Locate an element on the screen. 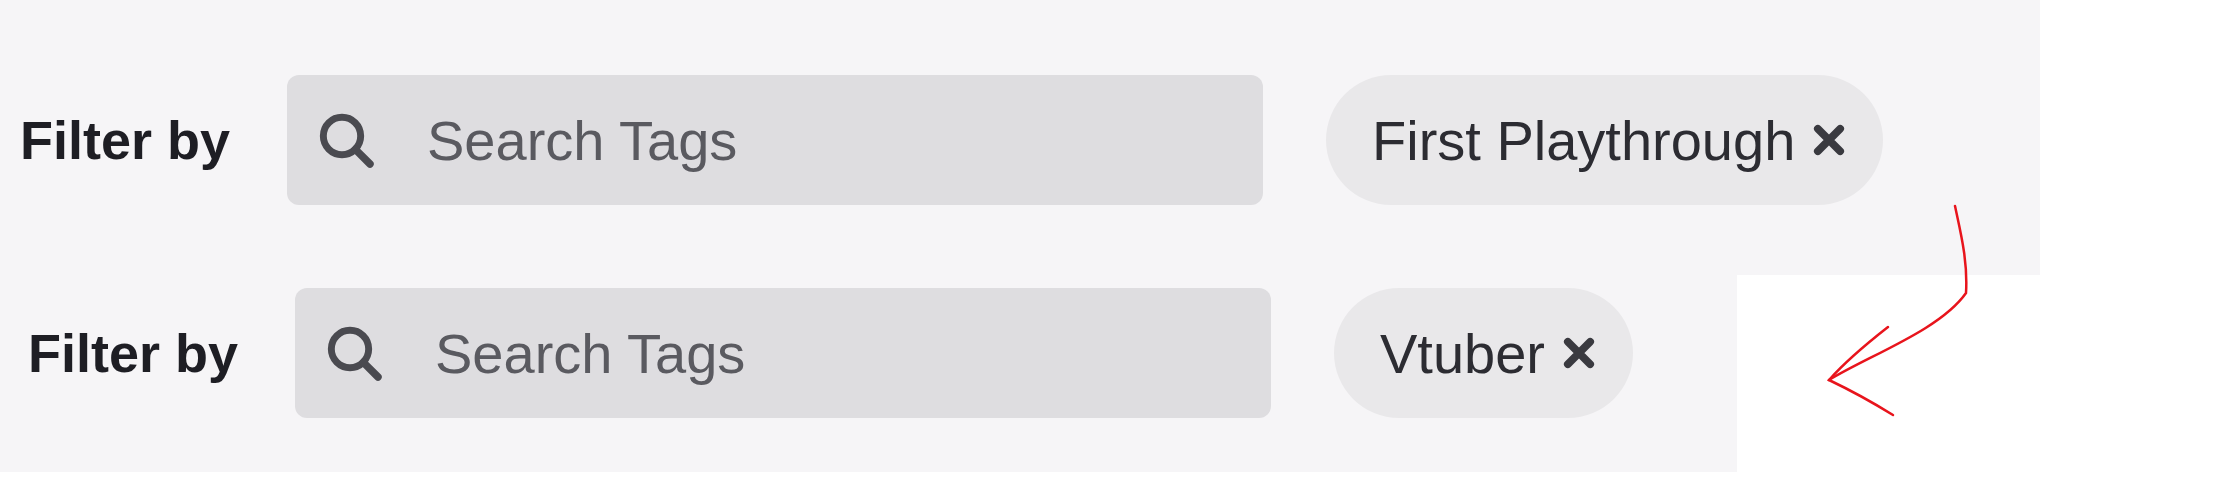 This screenshot has height=500, width=2217. tag-label: First Playthrough is located at coordinates (1584, 140).